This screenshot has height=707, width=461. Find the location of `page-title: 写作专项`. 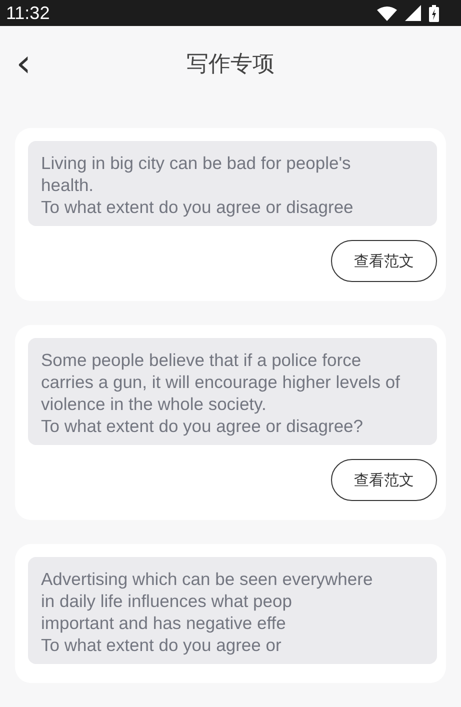

page-title: 写作专项 is located at coordinates (230, 65).